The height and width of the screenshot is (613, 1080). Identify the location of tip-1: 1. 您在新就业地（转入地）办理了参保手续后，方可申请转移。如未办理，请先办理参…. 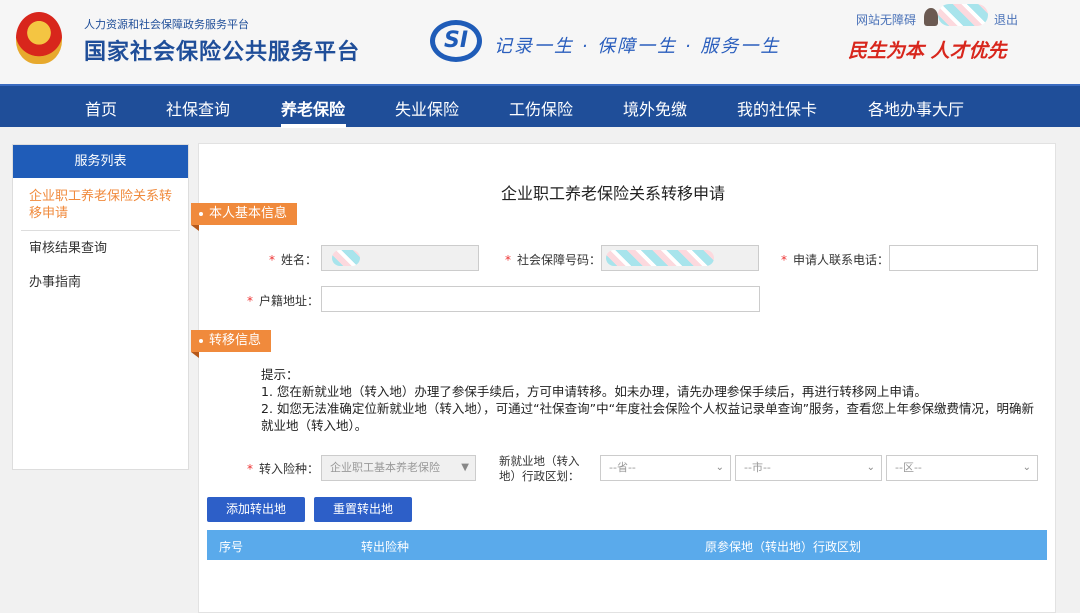
(594, 391).